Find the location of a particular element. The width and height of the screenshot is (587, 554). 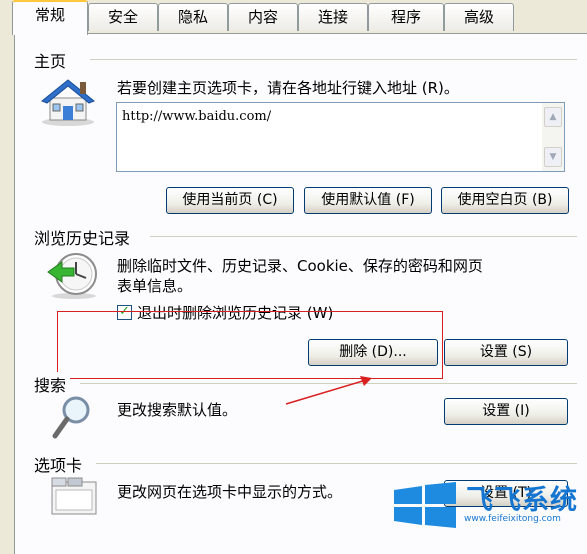

history-settings-button: 设置 (S) is located at coordinates (506, 352).